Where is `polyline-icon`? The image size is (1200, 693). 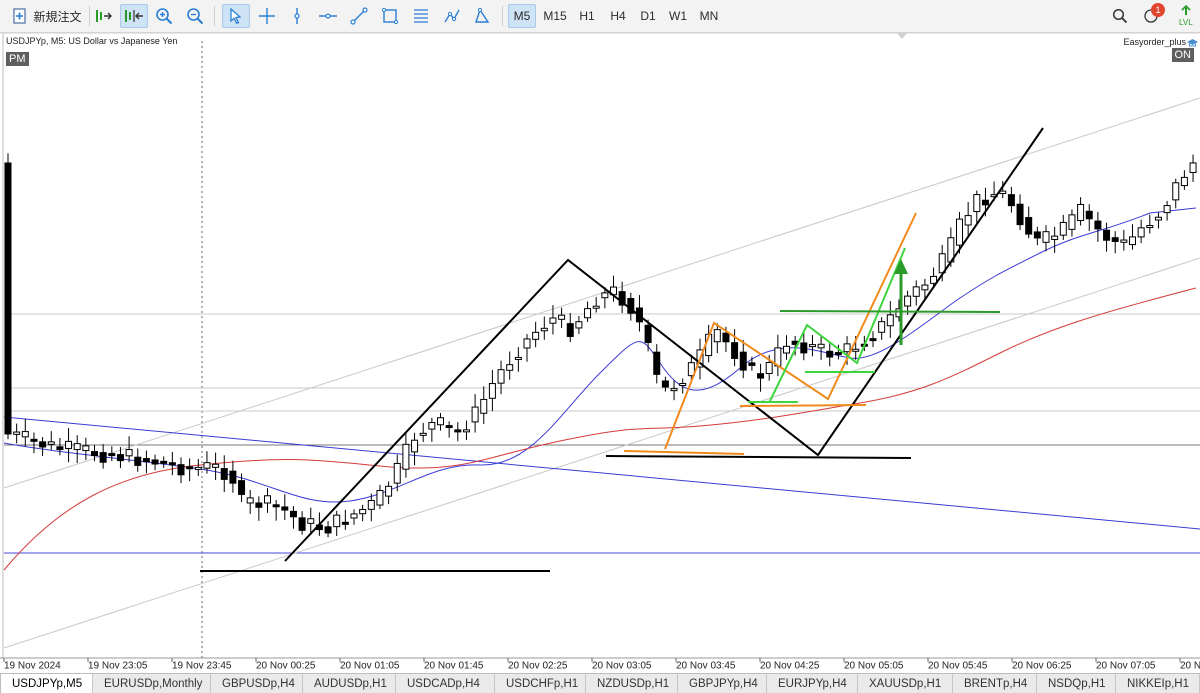
polyline-icon is located at coordinates (452, 16).